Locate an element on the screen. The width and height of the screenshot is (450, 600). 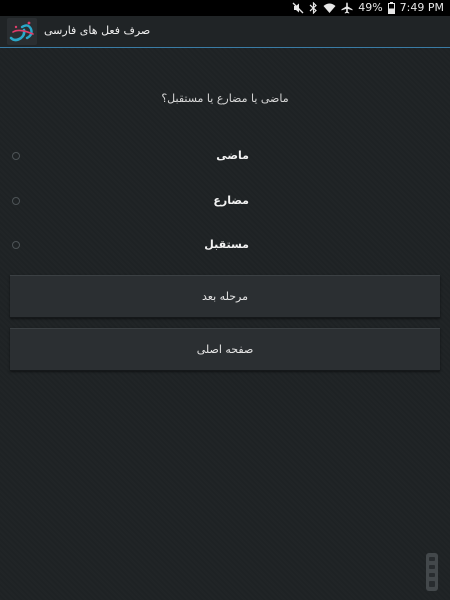
option-future: مستقبل is located at coordinates (225, 247).